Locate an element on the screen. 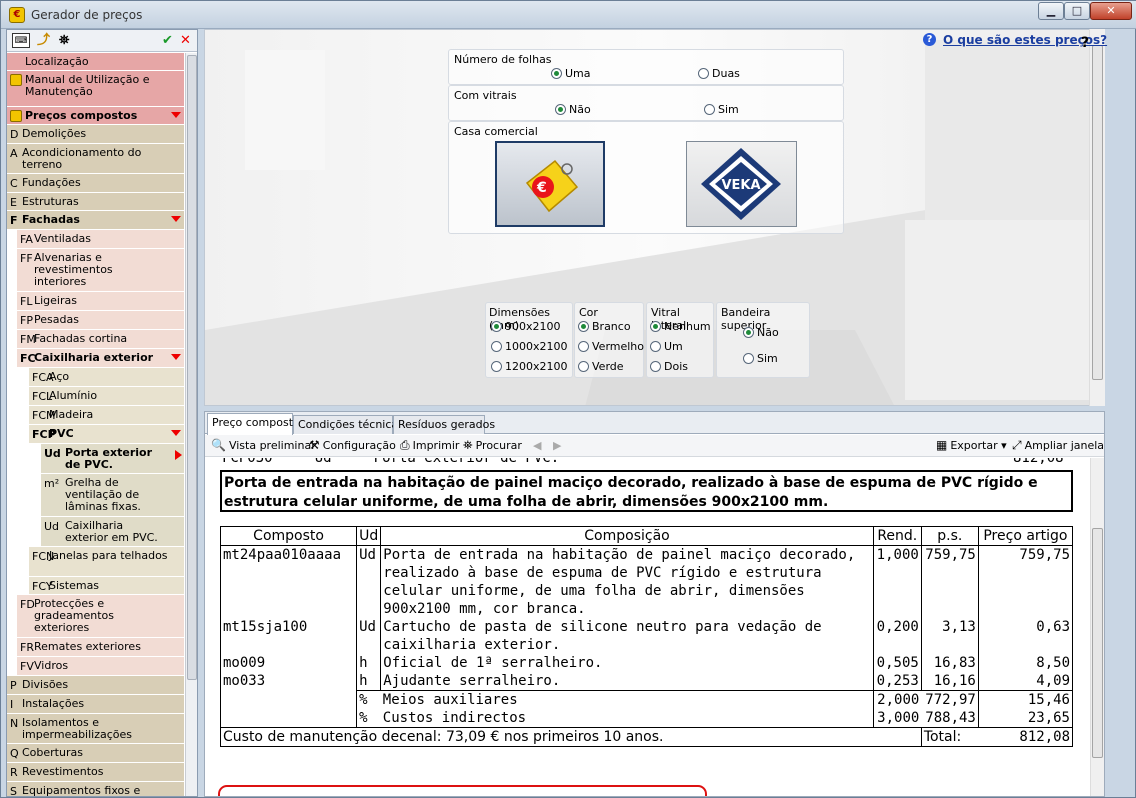 The width and height of the screenshot is (1136, 798). tree-item: FD Protecções e gradeamentos exteriores is located at coordinates (100, 616).